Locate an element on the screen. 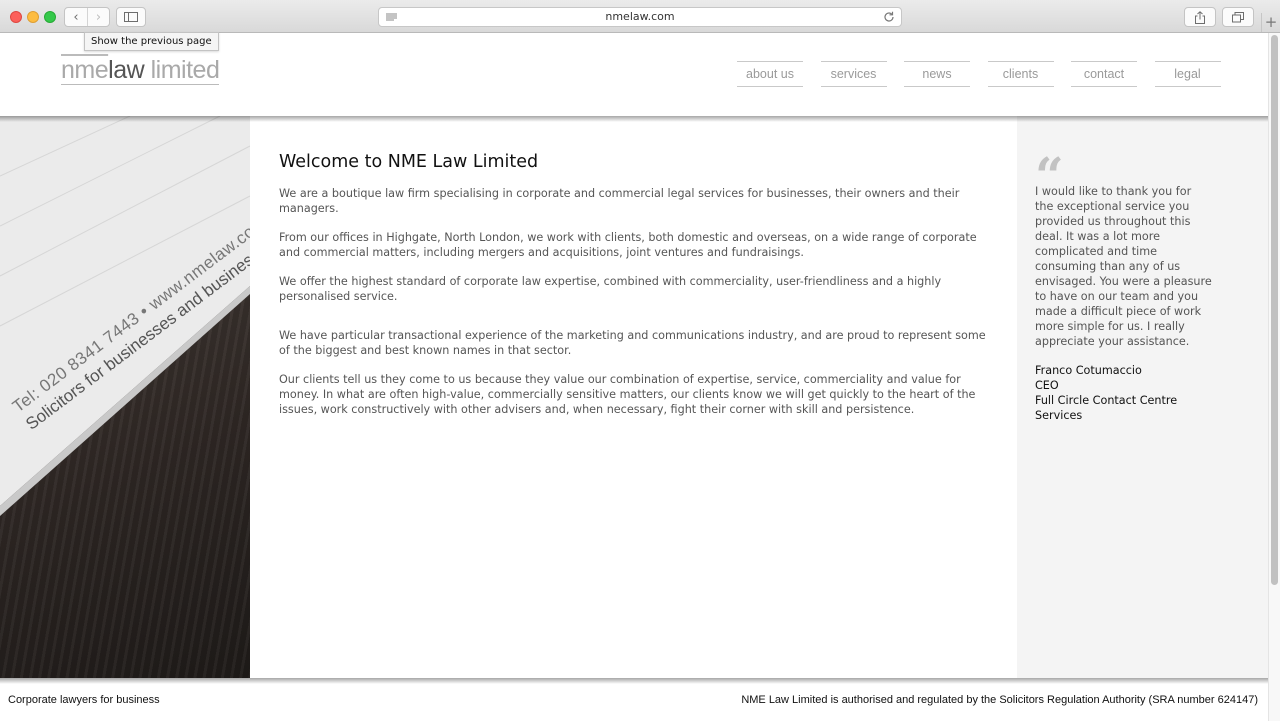 This screenshot has width=1280, height=721. share-icon is located at coordinates (1200, 17).